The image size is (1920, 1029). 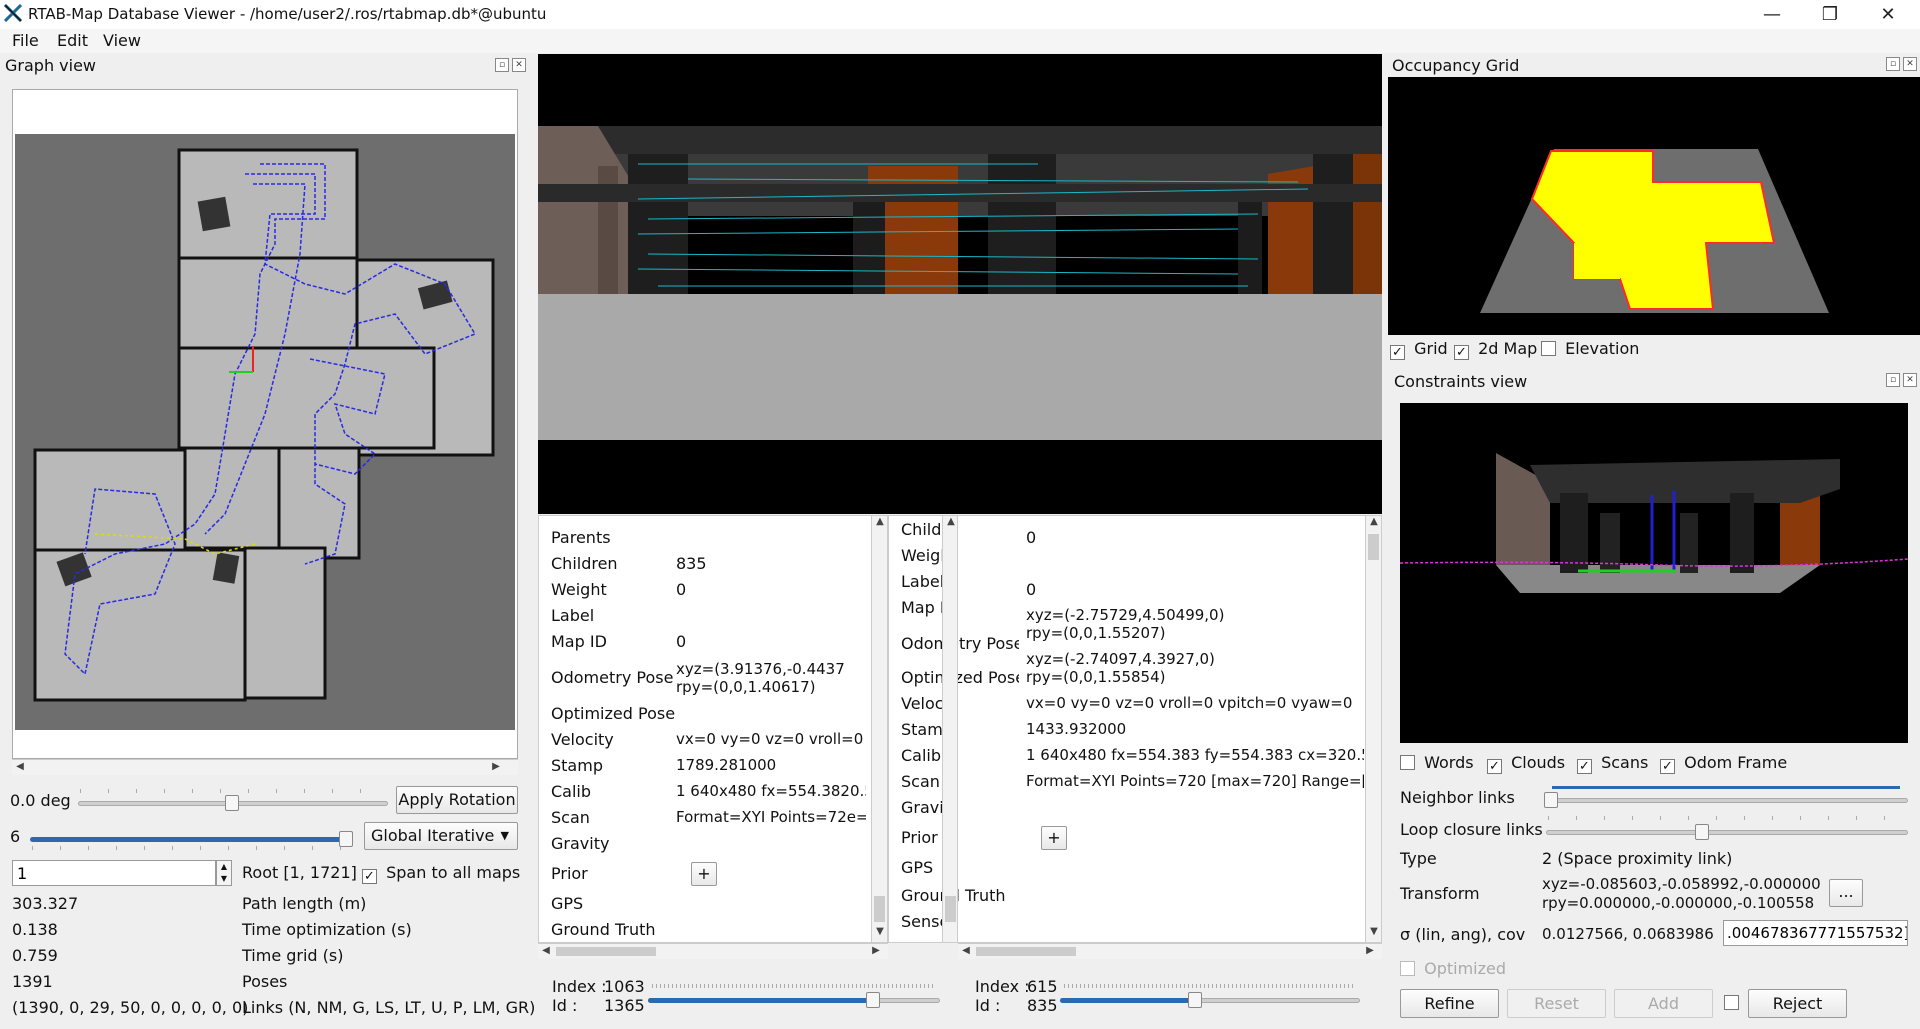 What do you see at coordinates (1731, 1002) in the screenshot?
I see `reject-option-checkbox` at bounding box center [1731, 1002].